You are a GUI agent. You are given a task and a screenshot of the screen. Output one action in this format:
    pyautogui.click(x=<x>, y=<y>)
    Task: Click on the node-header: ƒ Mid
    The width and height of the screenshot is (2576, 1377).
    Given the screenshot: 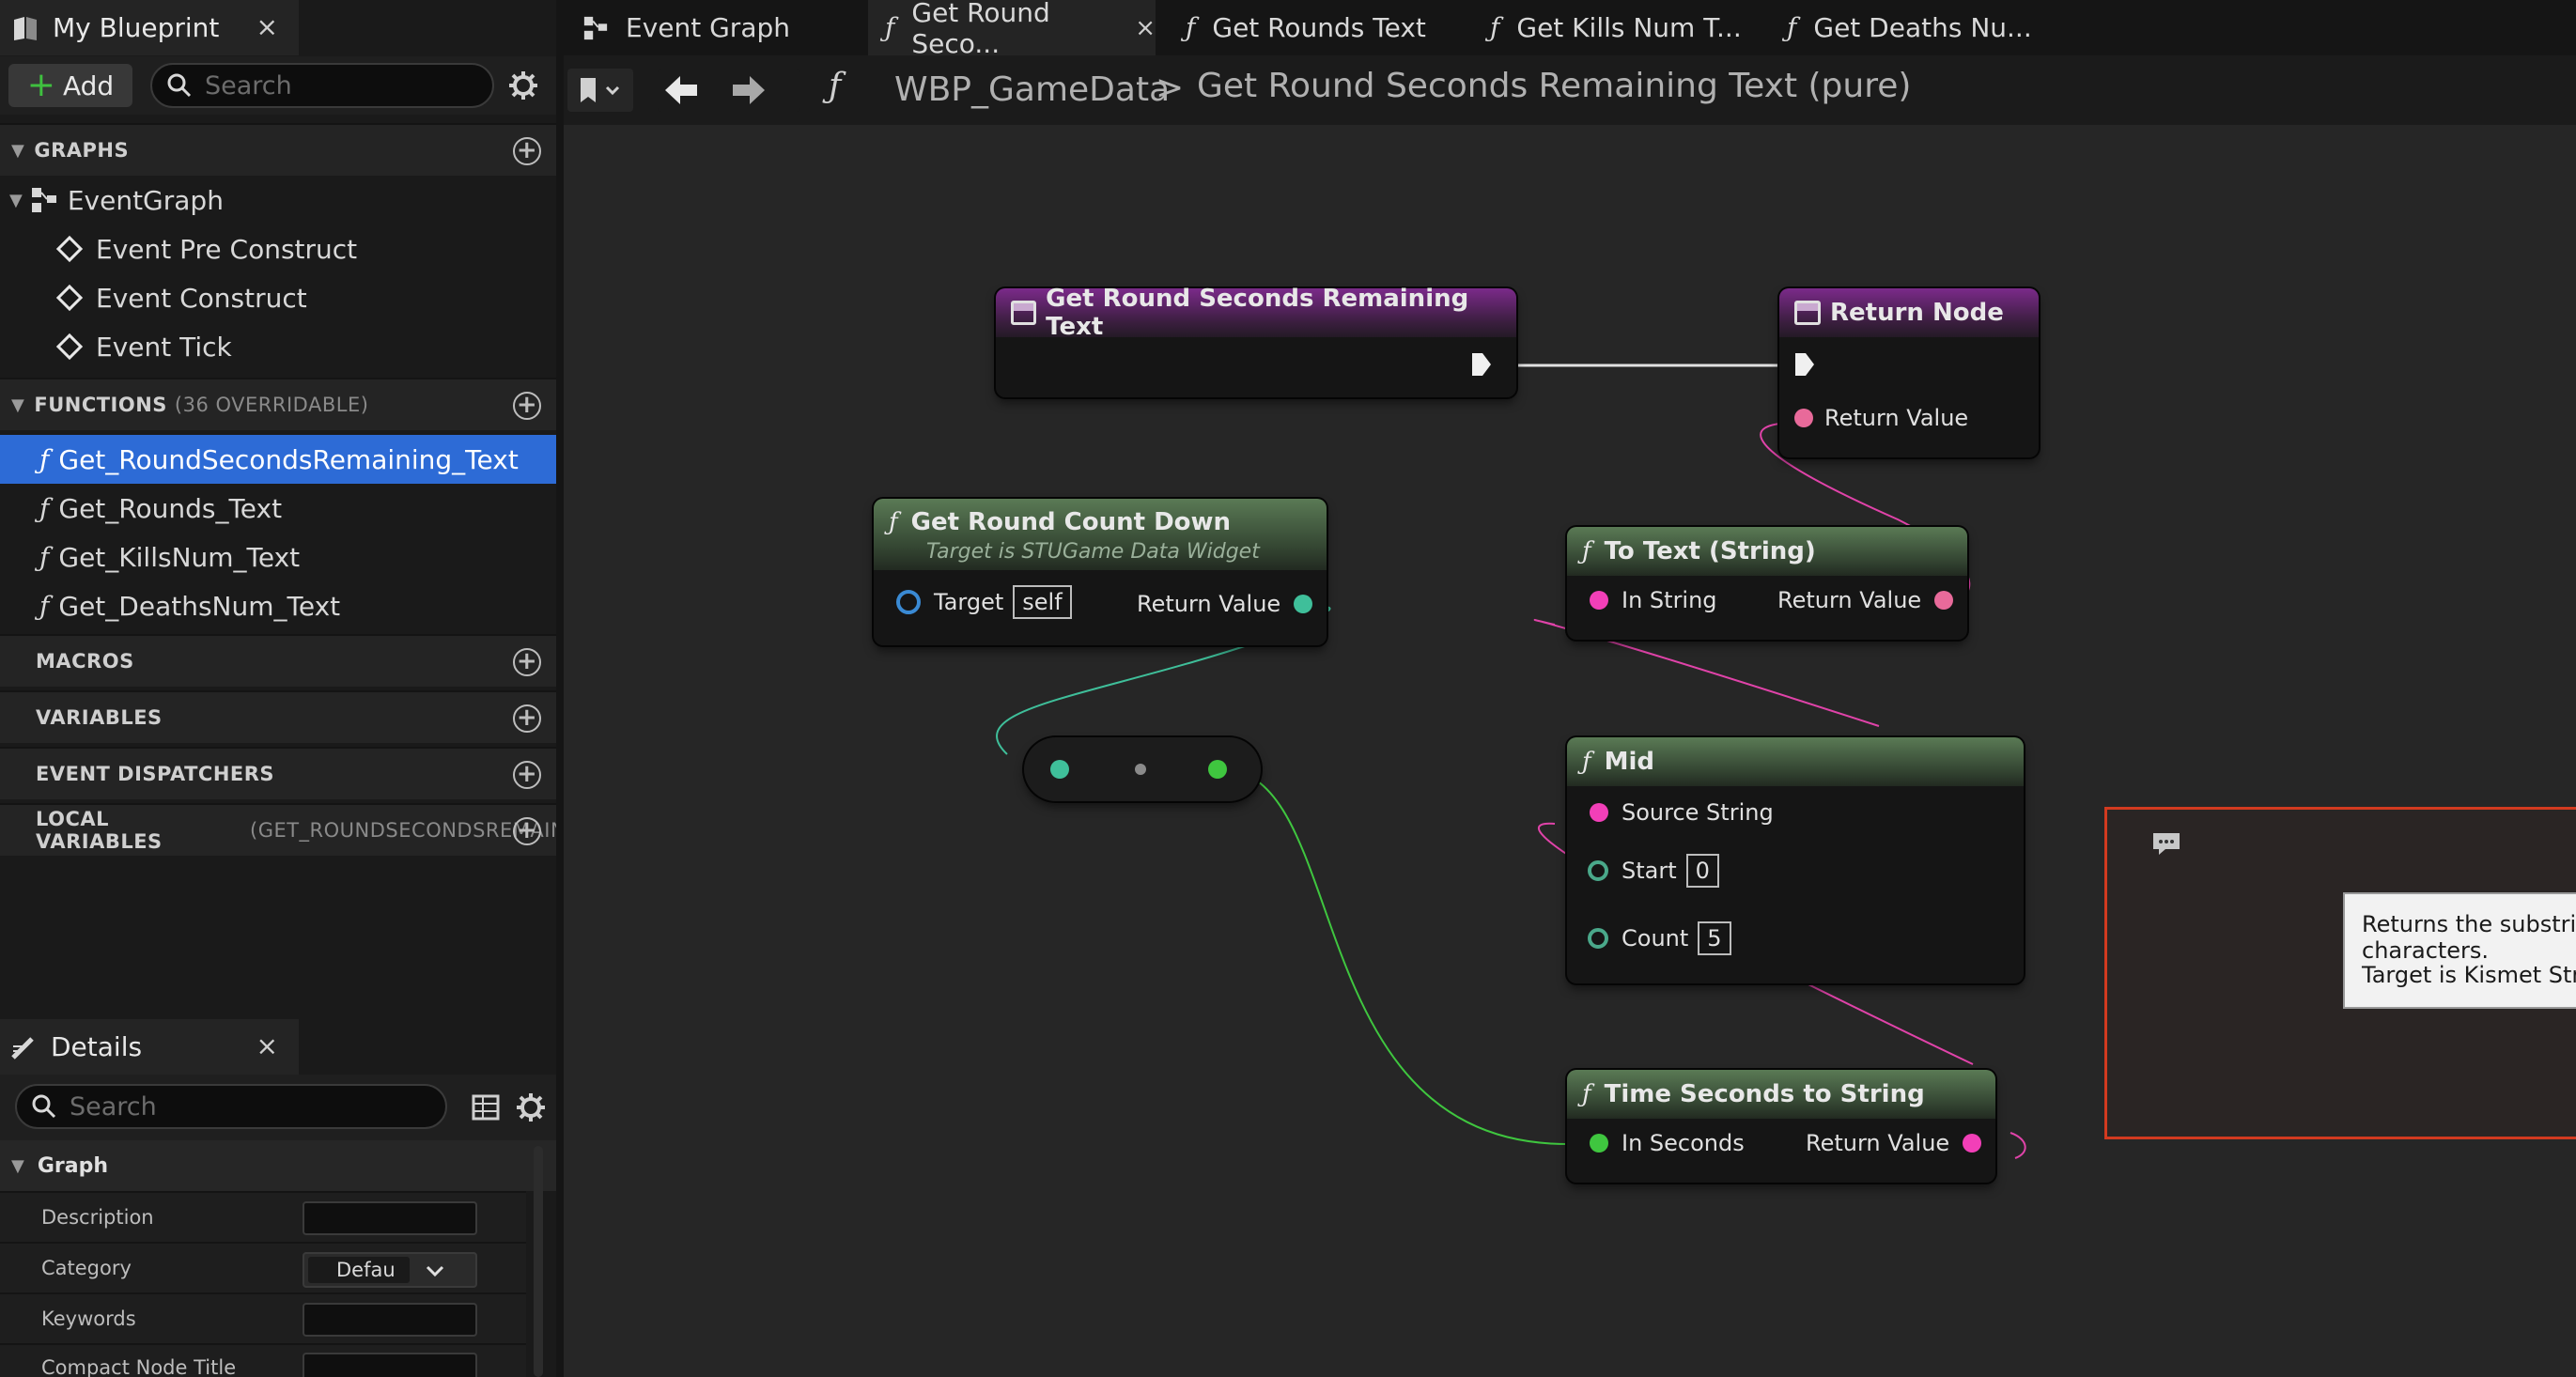 What is the action you would take?
    pyautogui.click(x=1796, y=762)
    